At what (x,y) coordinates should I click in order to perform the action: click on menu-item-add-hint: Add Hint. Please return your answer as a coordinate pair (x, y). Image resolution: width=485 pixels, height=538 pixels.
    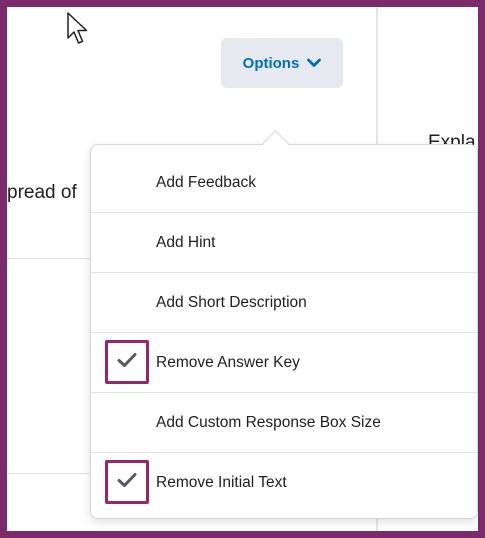
    Looking at the image, I should click on (284, 243).